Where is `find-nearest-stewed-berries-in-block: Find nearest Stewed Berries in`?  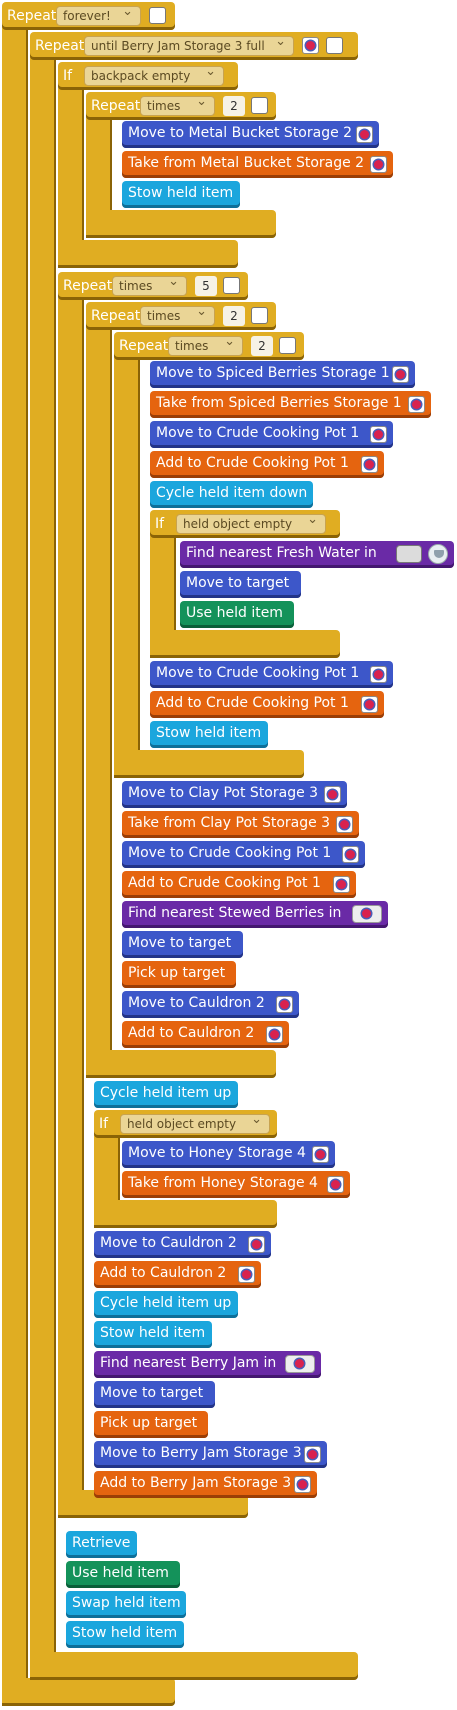 find-nearest-stewed-berries-in-block: Find nearest Stewed Berries in is located at coordinates (255, 914).